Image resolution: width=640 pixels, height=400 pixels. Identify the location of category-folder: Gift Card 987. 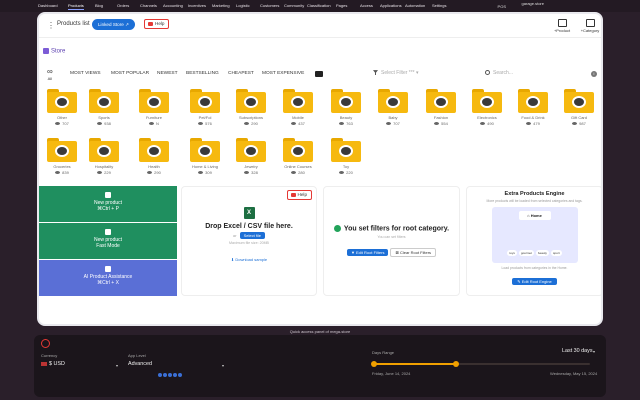
(579, 107).